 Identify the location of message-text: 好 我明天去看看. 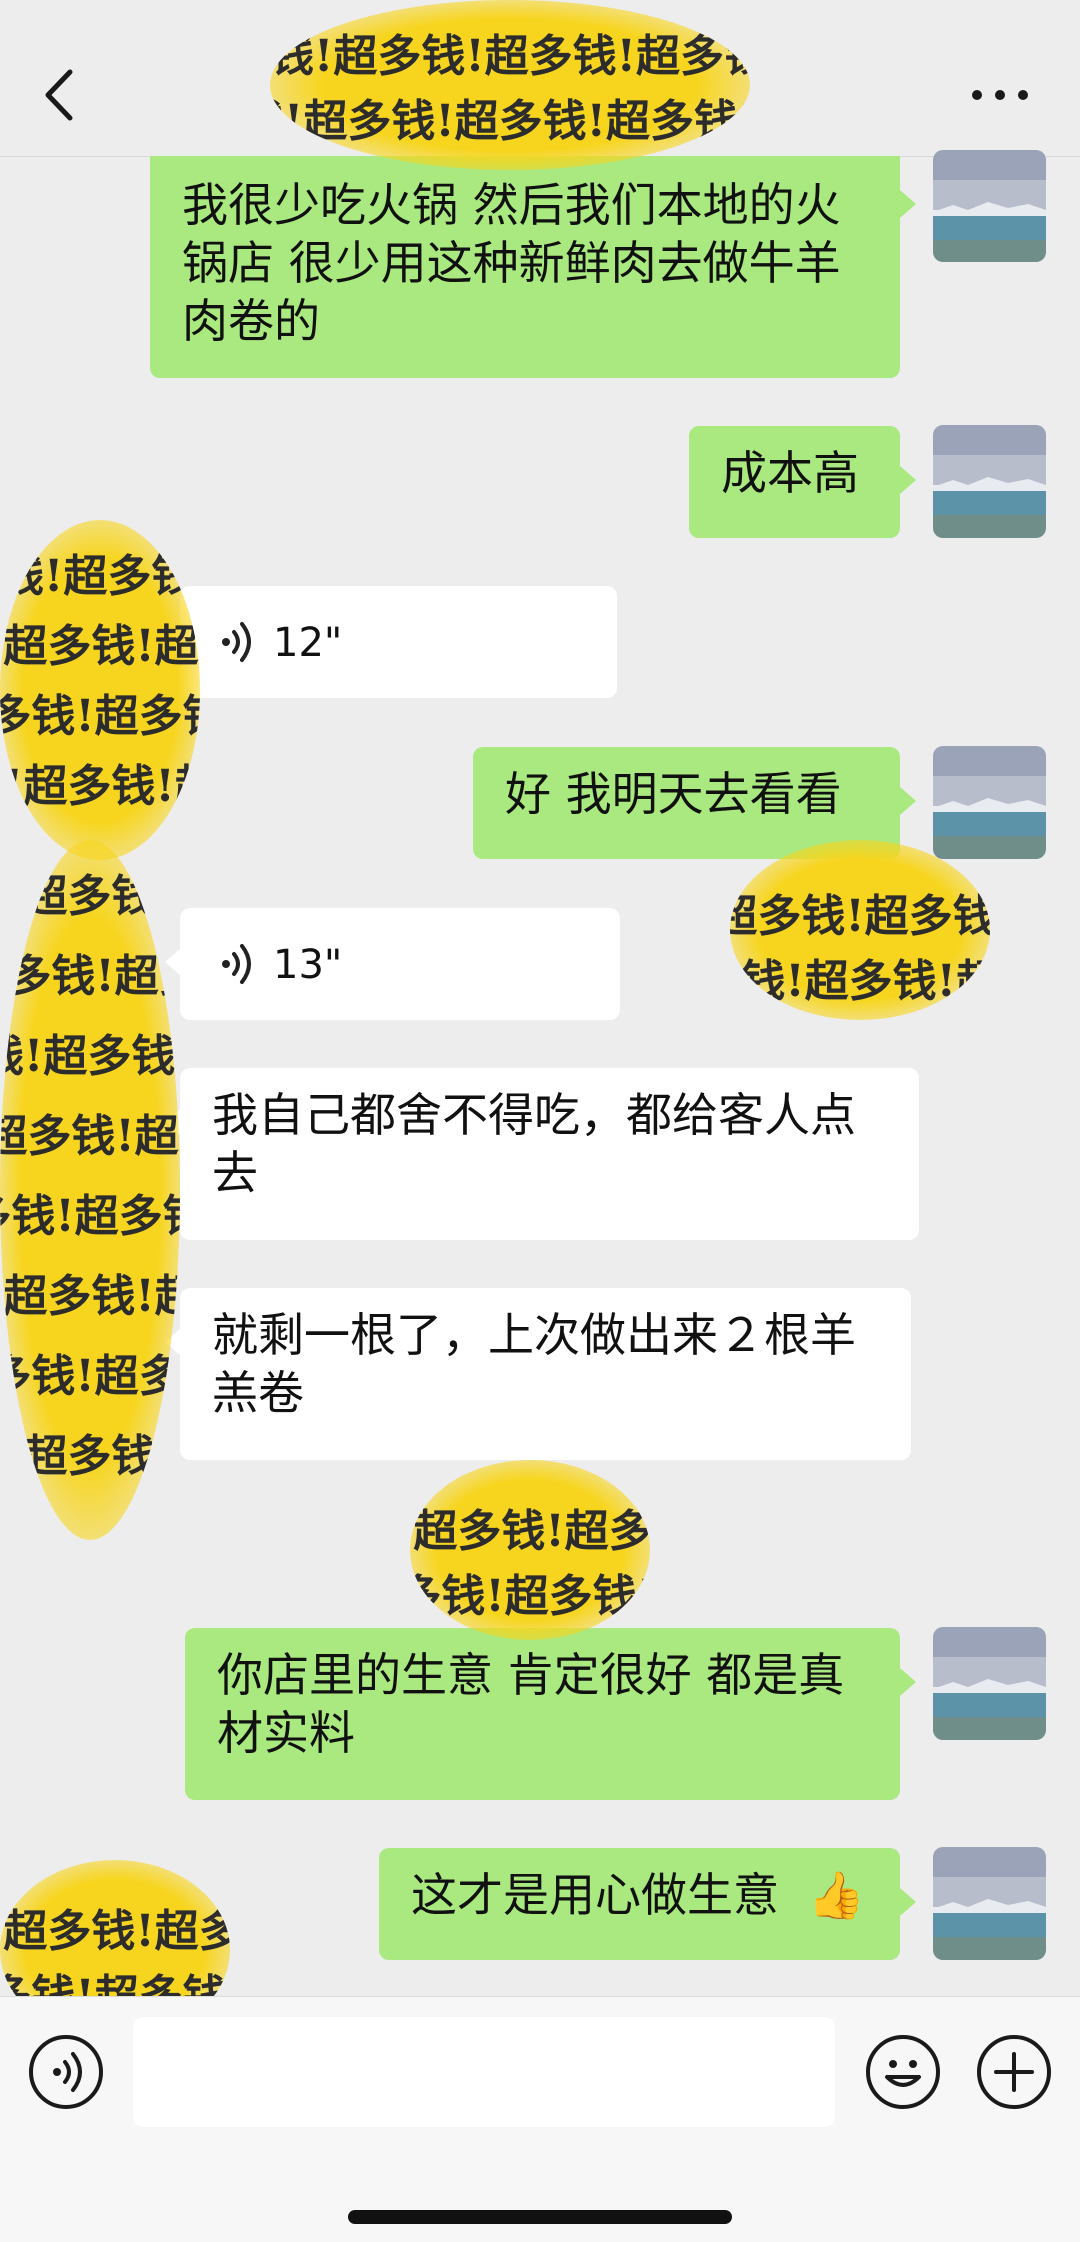
(673, 794).